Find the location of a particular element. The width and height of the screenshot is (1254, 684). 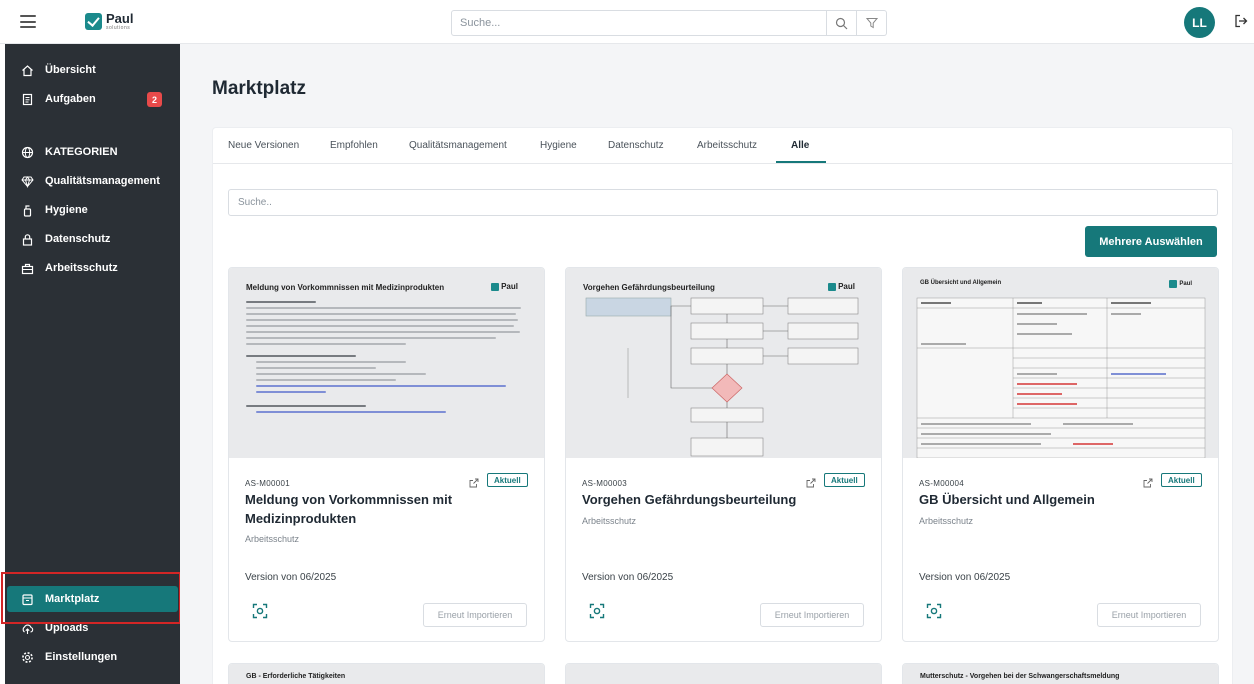

sidebar-item-aufgaben: Aufgaben 2 is located at coordinates (92, 99).